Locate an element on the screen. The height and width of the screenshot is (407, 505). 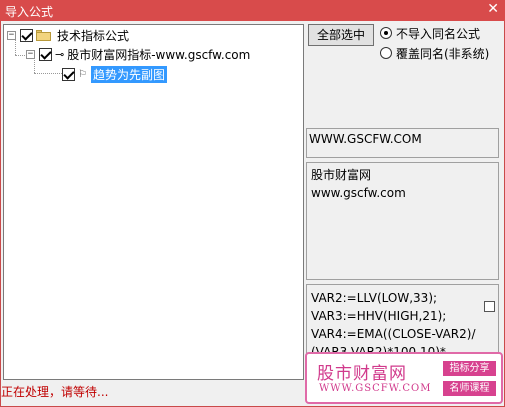
select-all-button: 全部选中 is located at coordinates (341, 35).